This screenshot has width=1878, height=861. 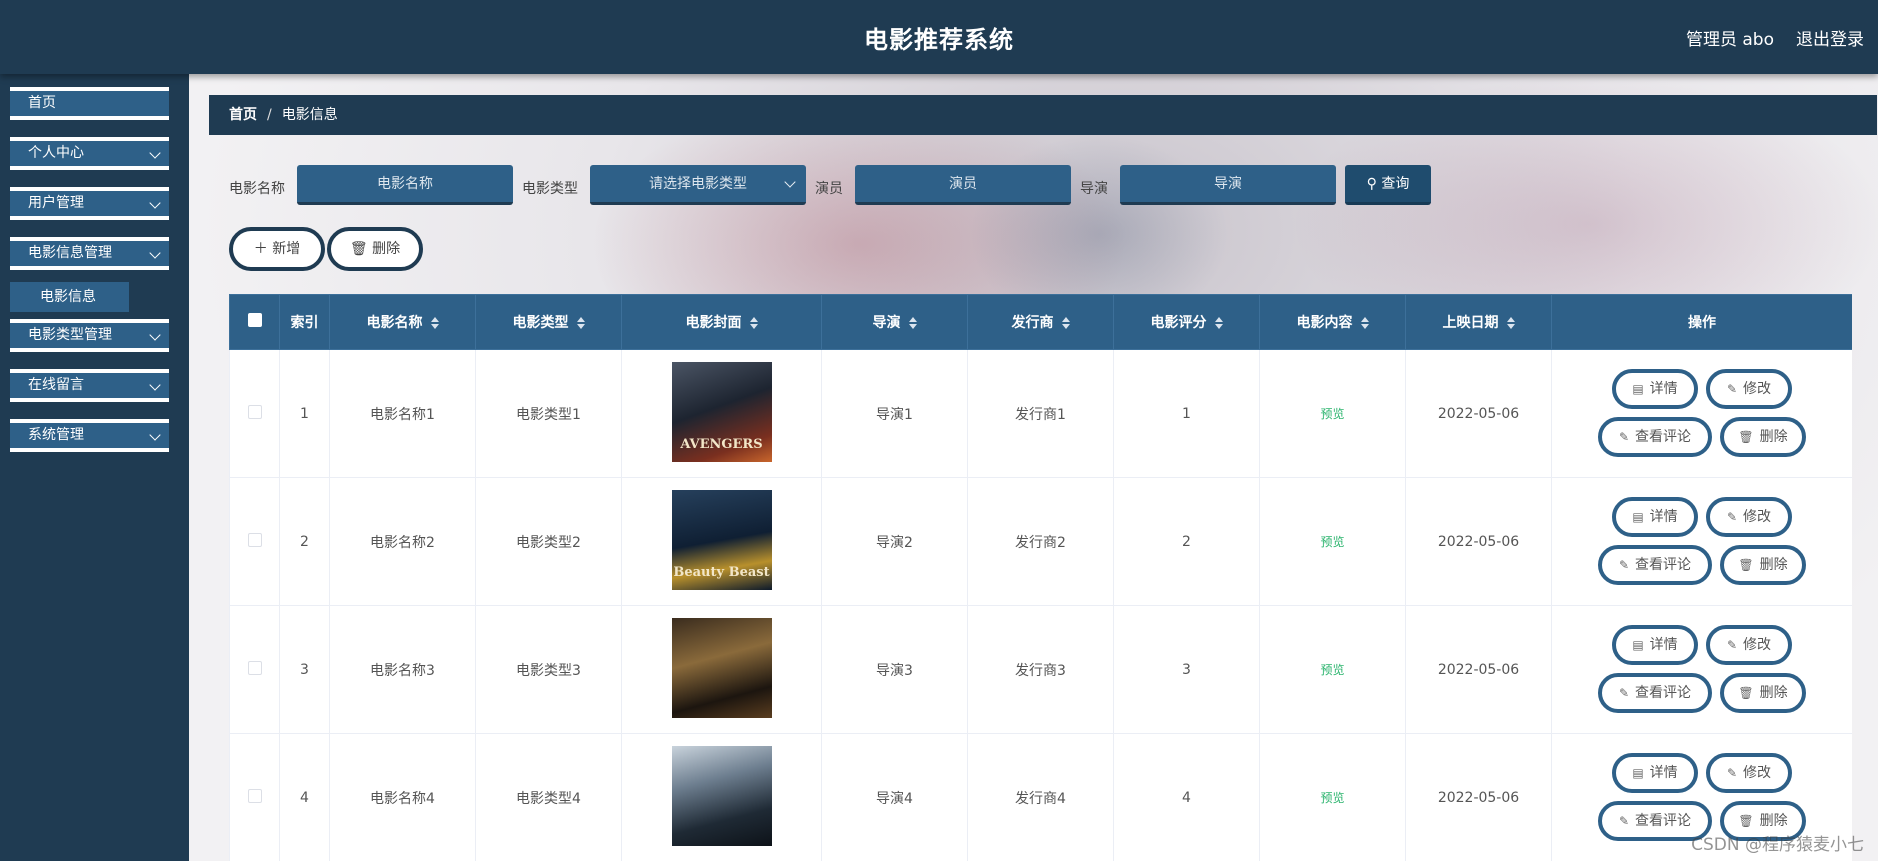 What do you see at coordinates (386, 249) in the screenshot?
I see `batch-delete-button-label: 删除` at bounding box center [386, 249].